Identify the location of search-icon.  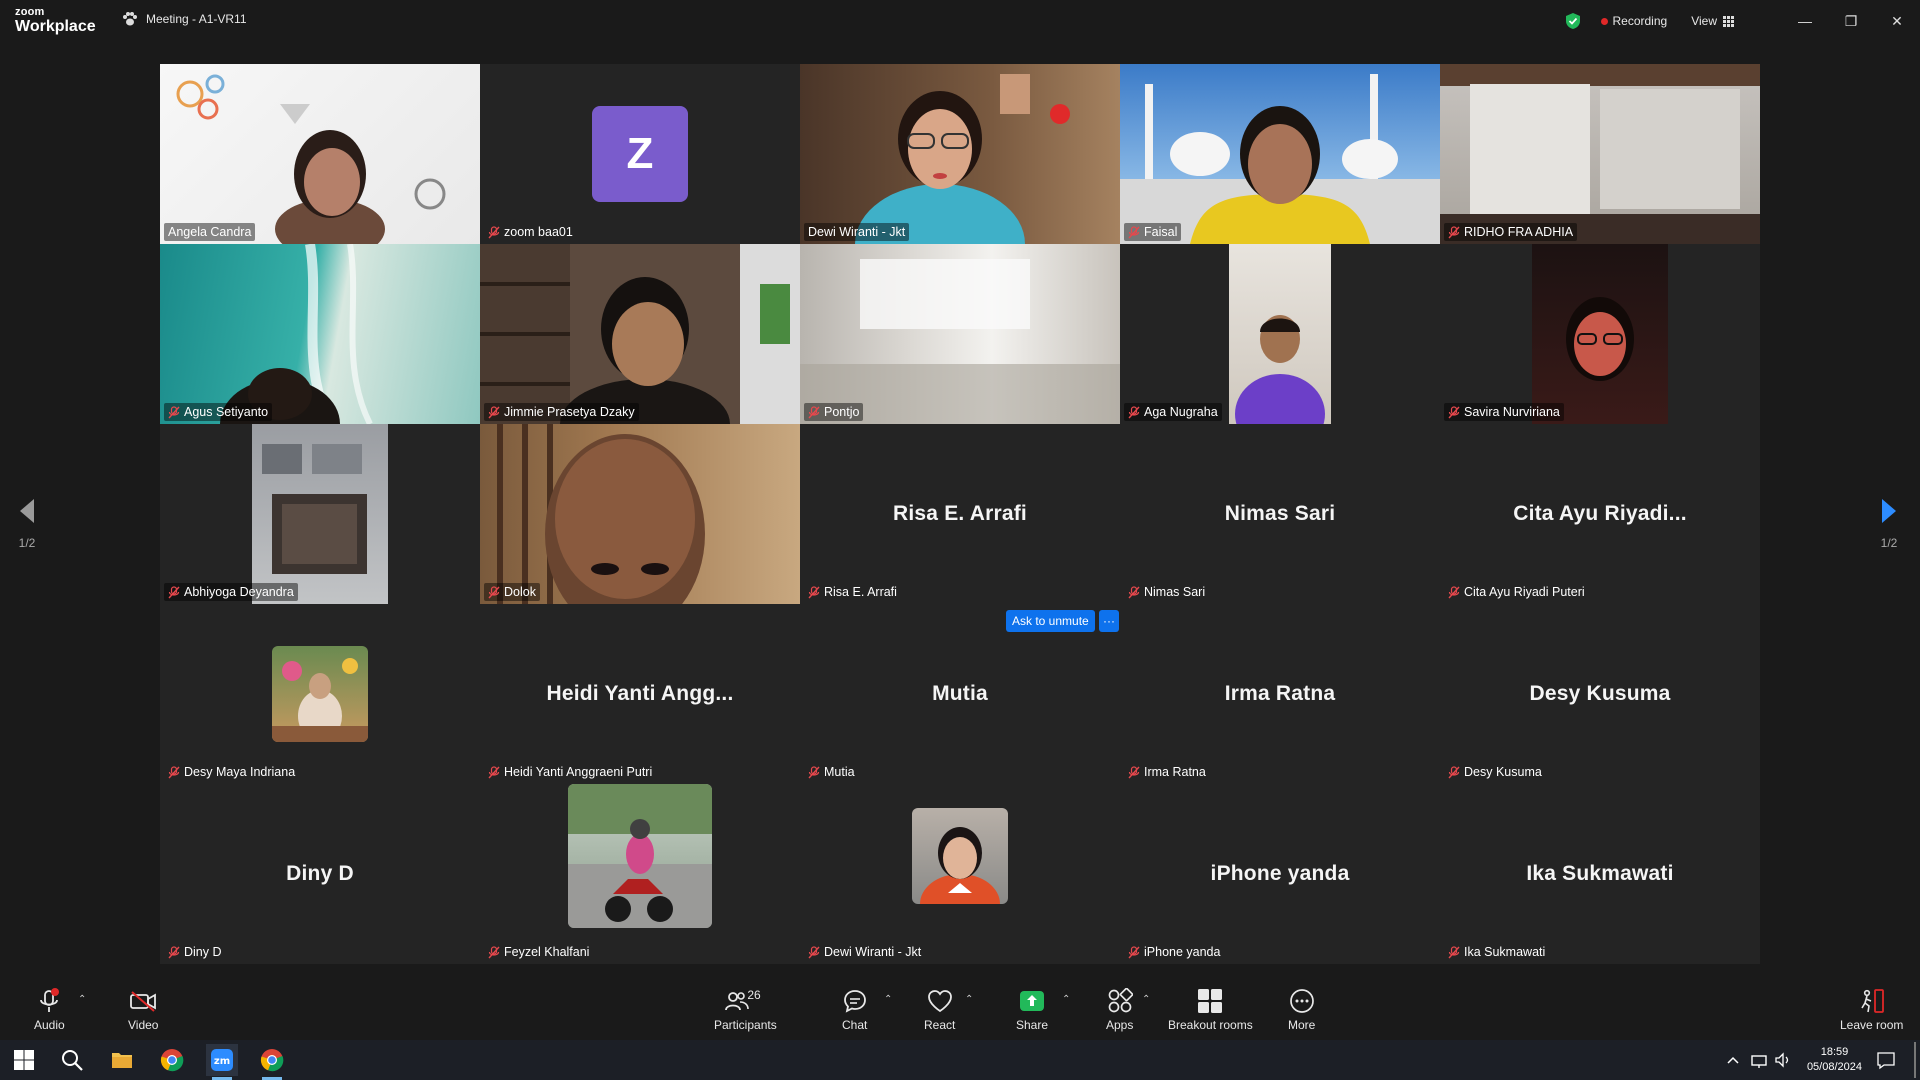
(72, 1060).